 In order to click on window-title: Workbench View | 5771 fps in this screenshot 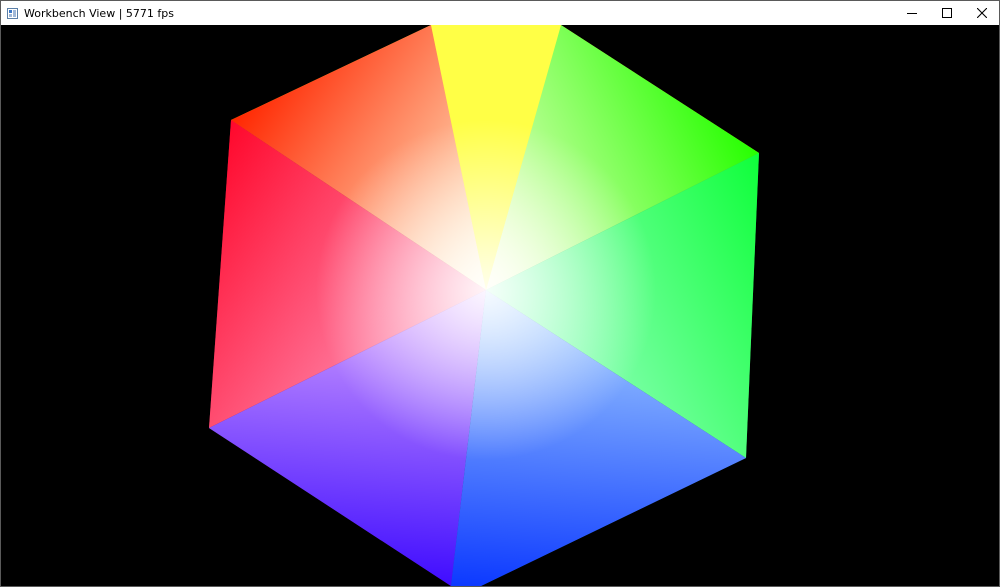, I will do `click(99, 13)`.